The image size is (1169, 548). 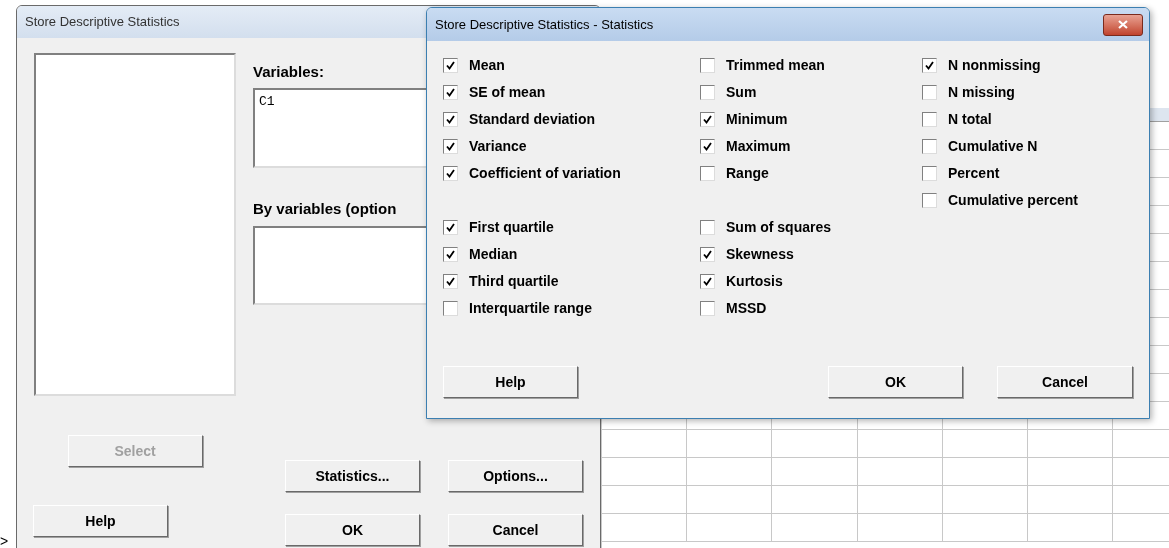 What do you see at coordinates (487, 65) in the screenshot?
I see `checkbox-label: Mean` at bounding box center [487, 65].